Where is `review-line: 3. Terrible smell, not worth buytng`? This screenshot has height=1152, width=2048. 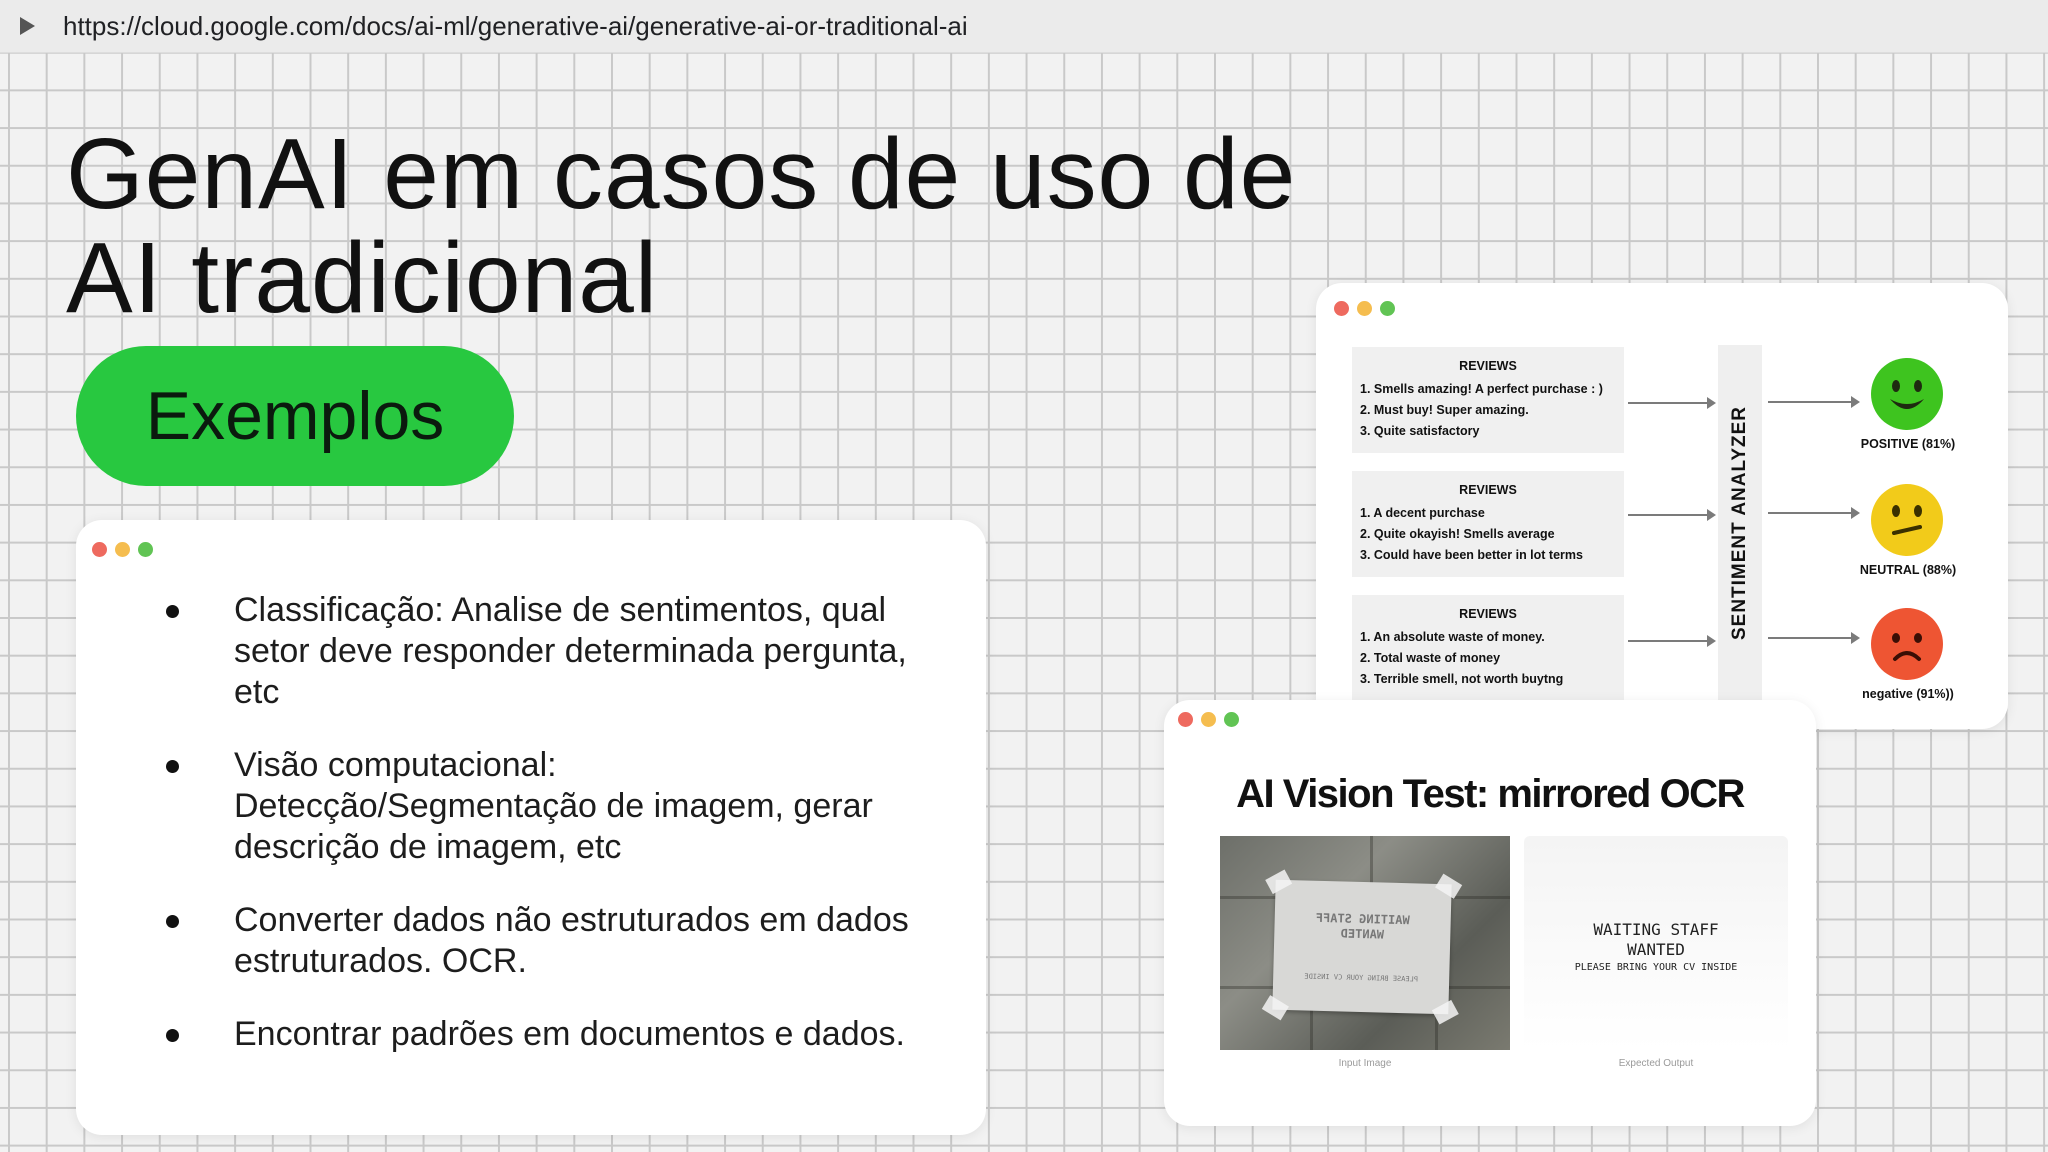
review-line: 3. Terrible smell, not worth buytng is located at coordinates (1462, 679).